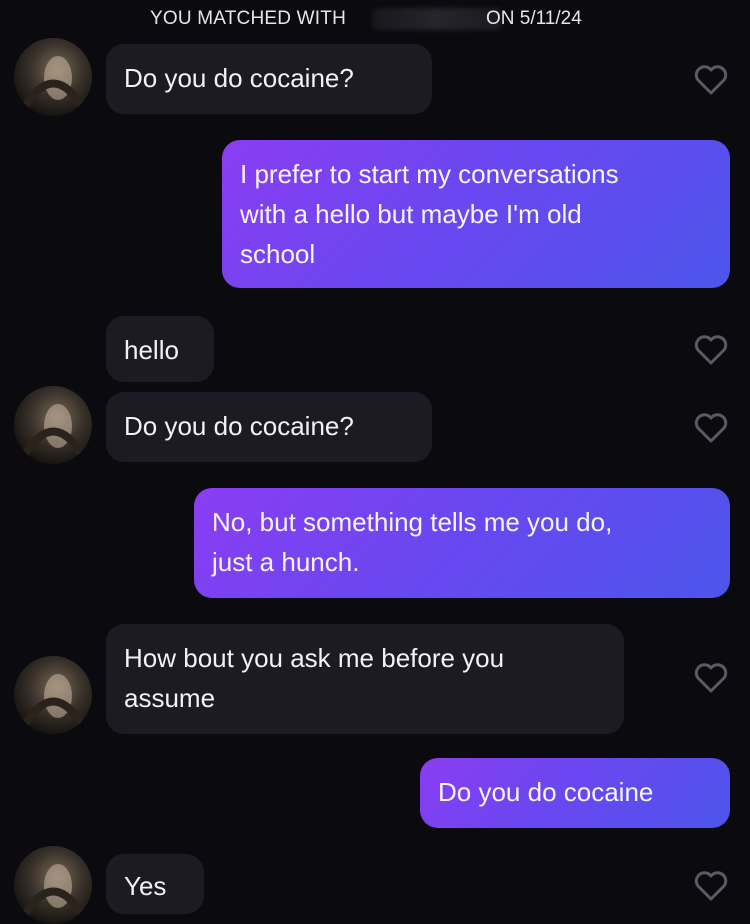 This screenshot has width=750, height=924. I want to click on message-bubble-sent: Do you do cocaine, so click(575, 793).